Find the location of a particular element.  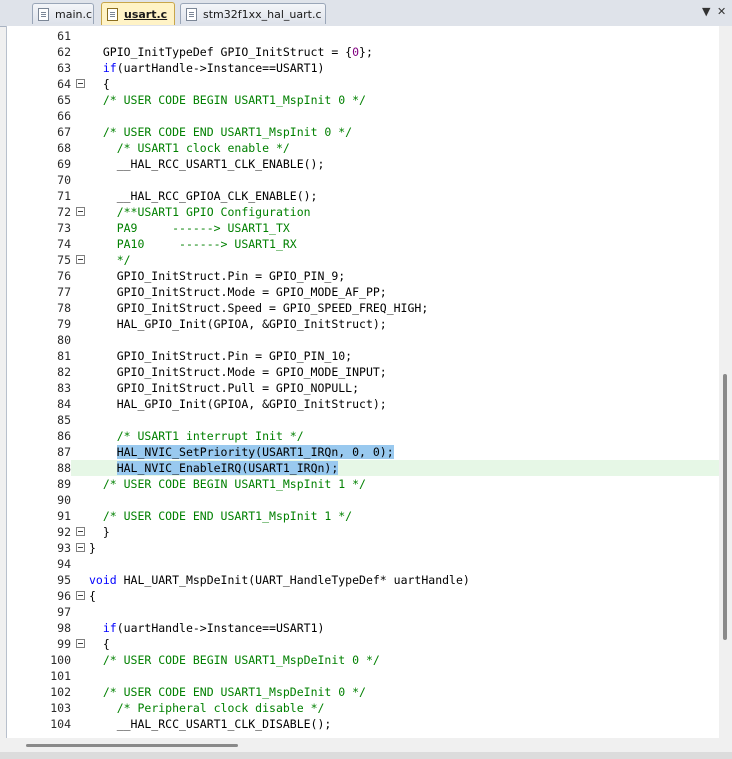

code-line: 94 is located at coordinates (366, 564).